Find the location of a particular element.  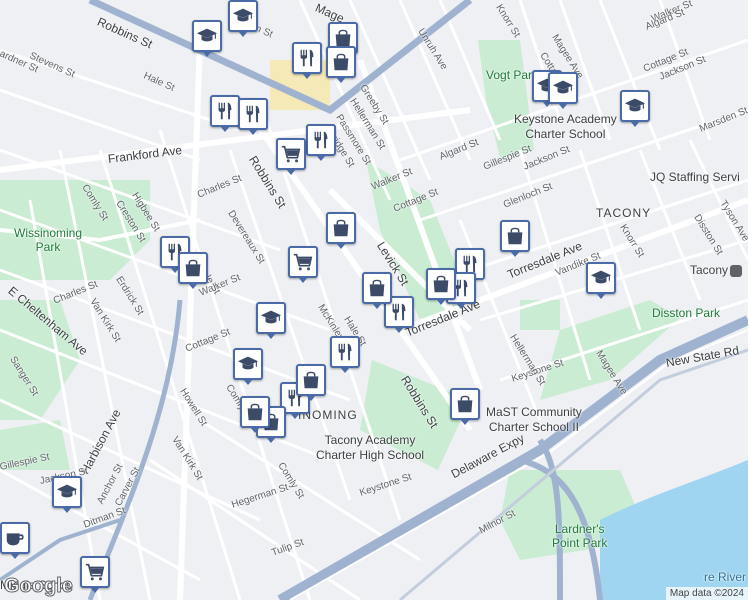

poi-keystone-line1: Keystone Academy is located at coordinates (565, 119).